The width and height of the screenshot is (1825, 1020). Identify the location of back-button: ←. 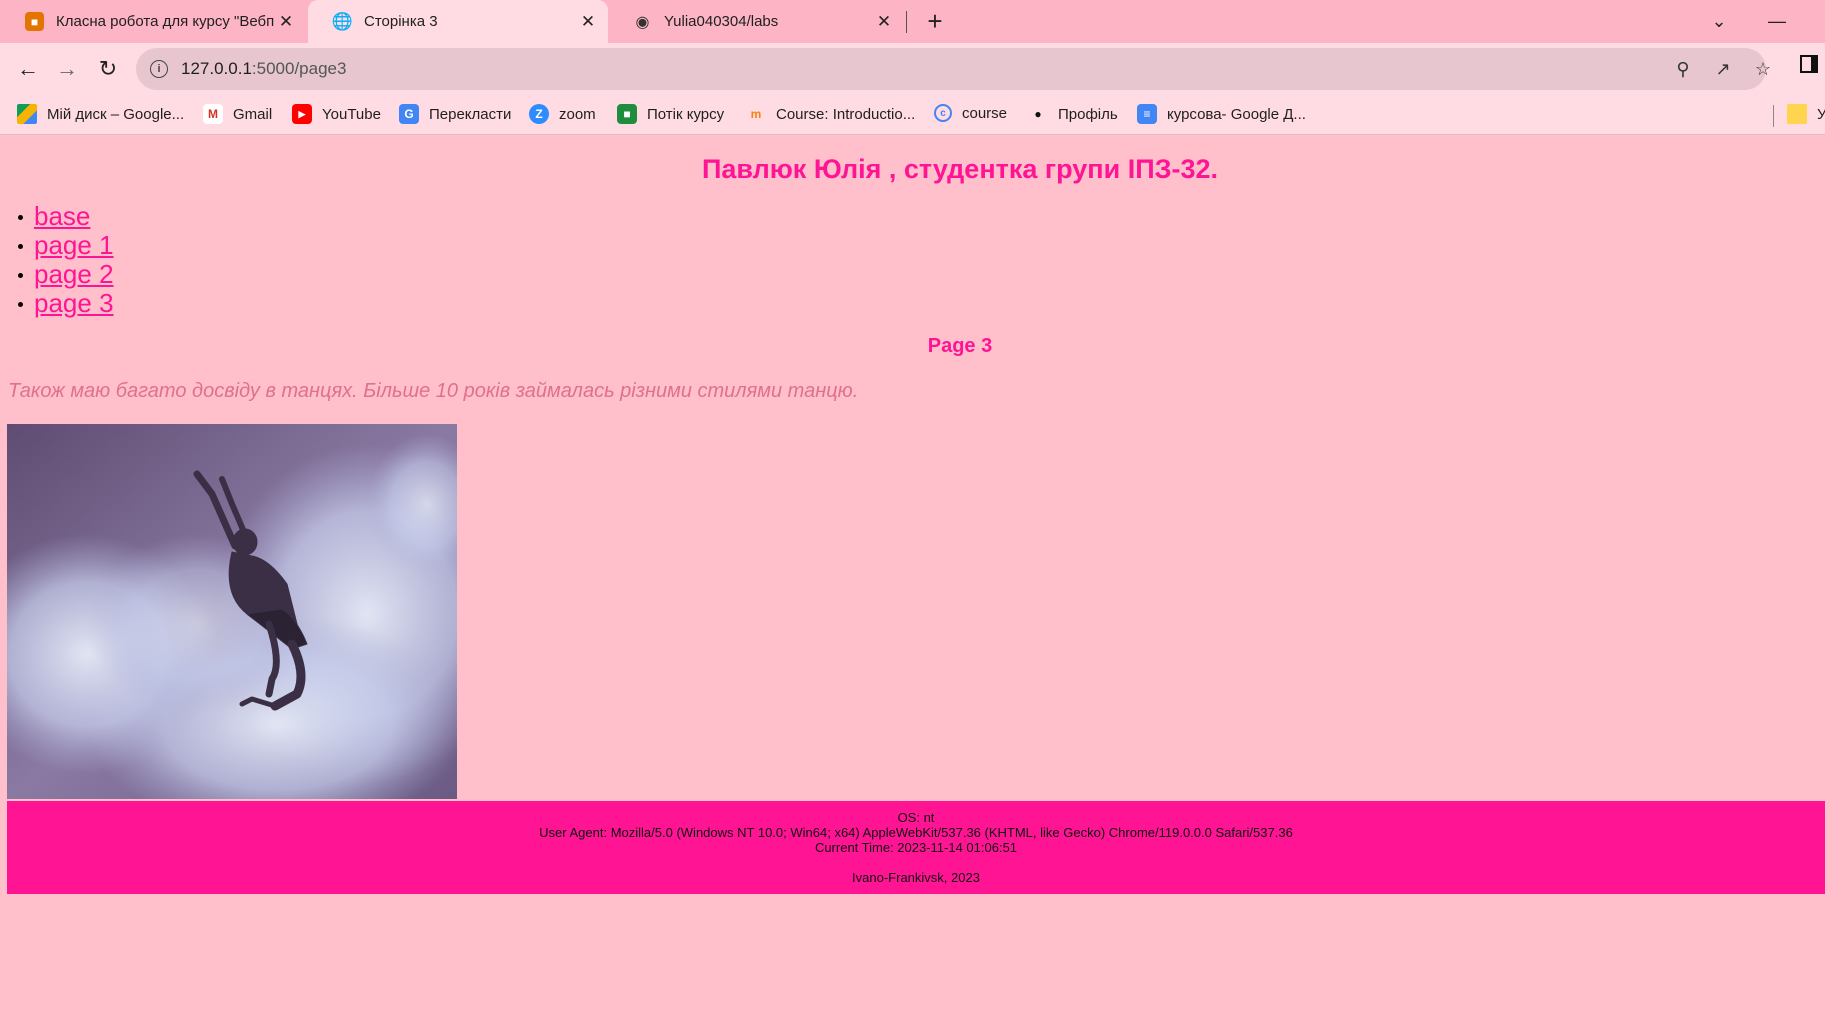
(28, 69).